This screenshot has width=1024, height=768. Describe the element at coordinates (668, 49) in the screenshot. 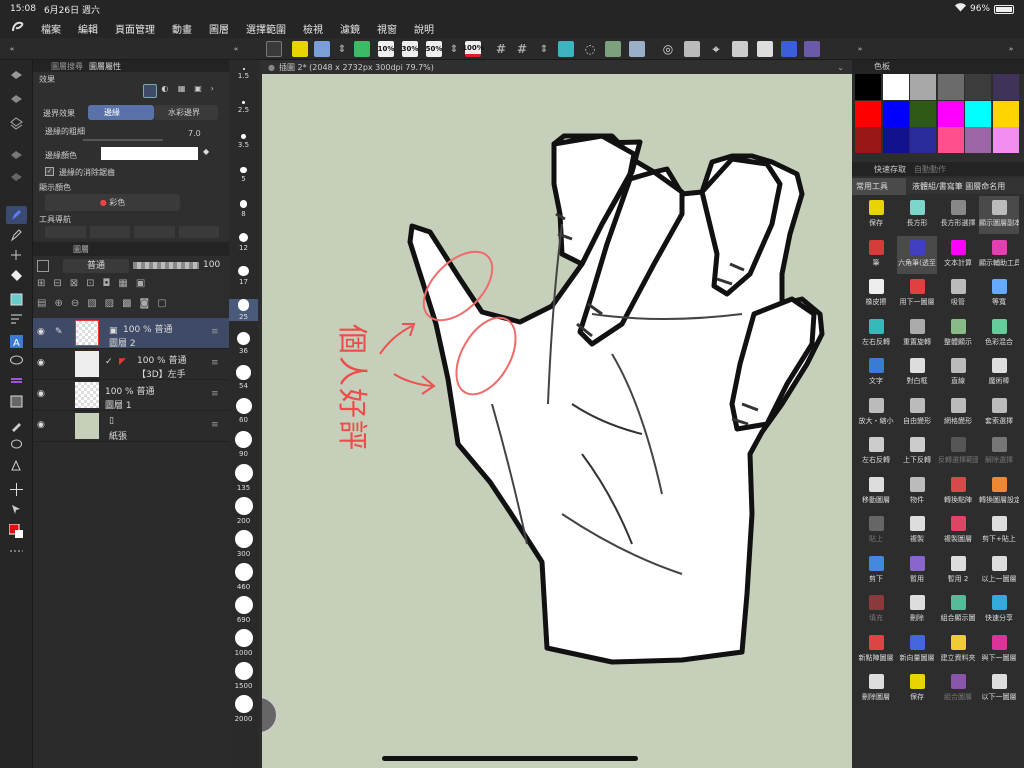

I see `record-icon: ◎` at that location.